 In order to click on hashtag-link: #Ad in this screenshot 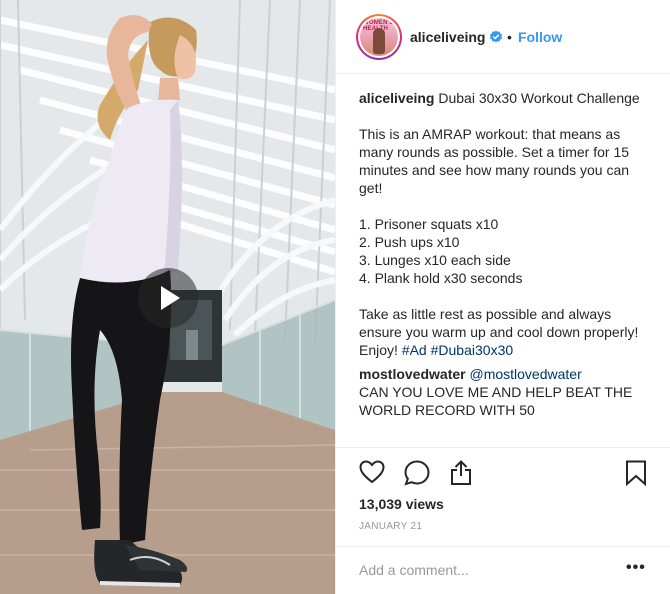, I will do `click(414, 350)`.